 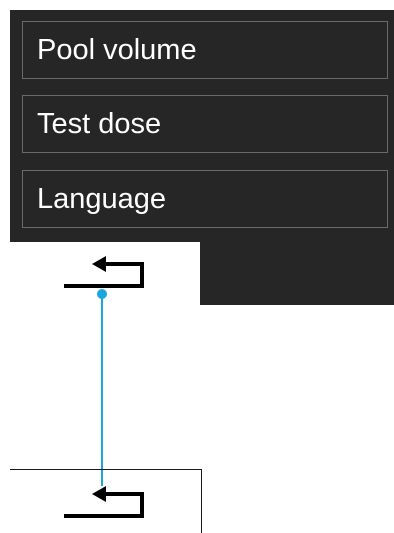 I want to click on menu-item-label: Pool volume, so click(x=117, y=50).